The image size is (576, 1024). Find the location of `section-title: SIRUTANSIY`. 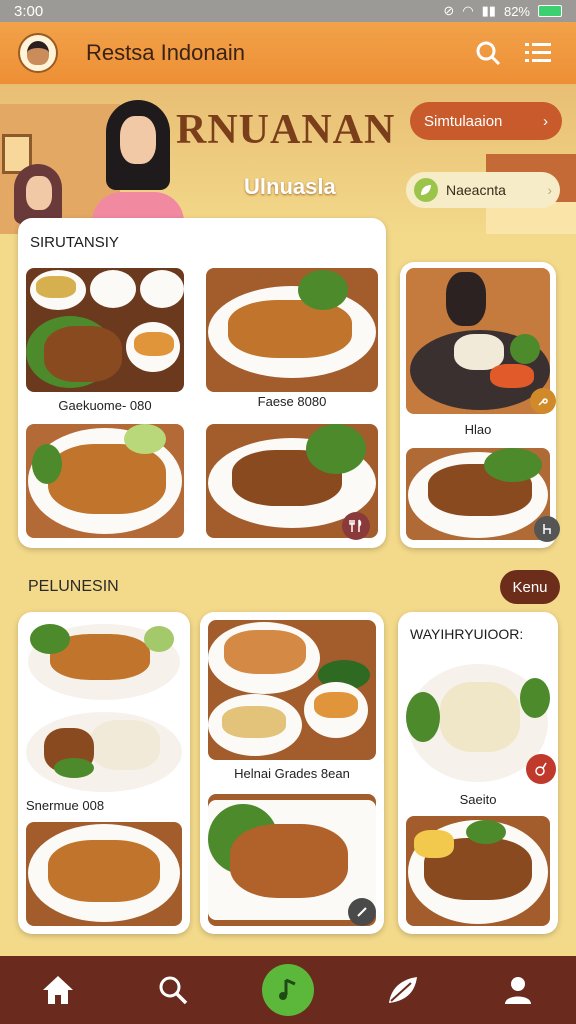

section-title: SIRUTANSIY is located at coordinates (74, 242).